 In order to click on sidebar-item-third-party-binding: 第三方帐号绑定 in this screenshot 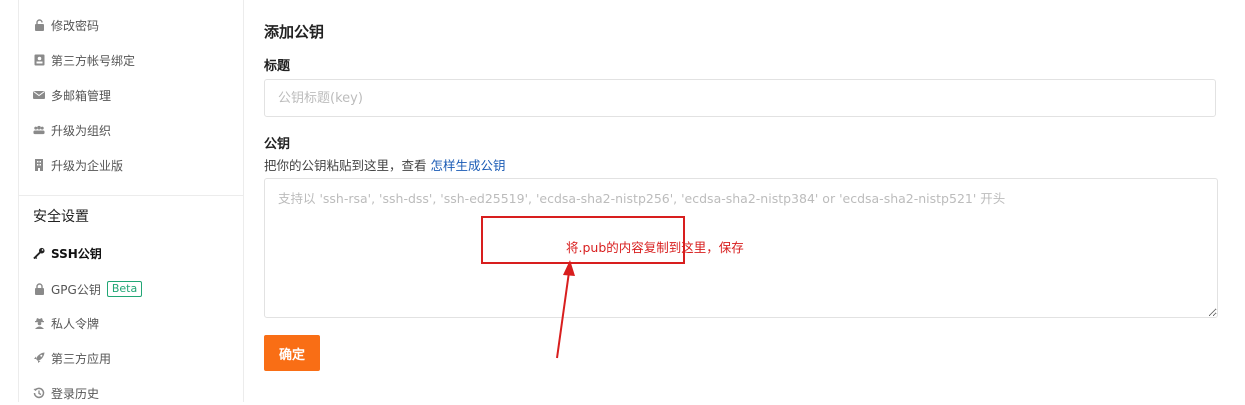, I will do `click(84, 60)`.